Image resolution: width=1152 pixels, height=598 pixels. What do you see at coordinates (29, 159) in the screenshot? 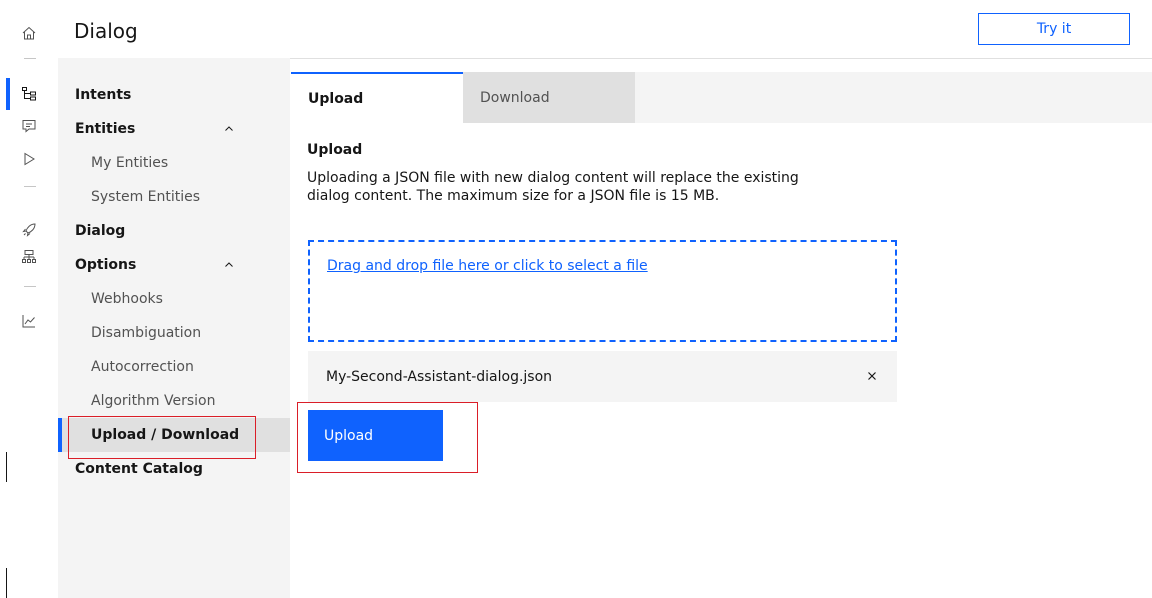
I see `play-icon` at bounding box center [29, 159].